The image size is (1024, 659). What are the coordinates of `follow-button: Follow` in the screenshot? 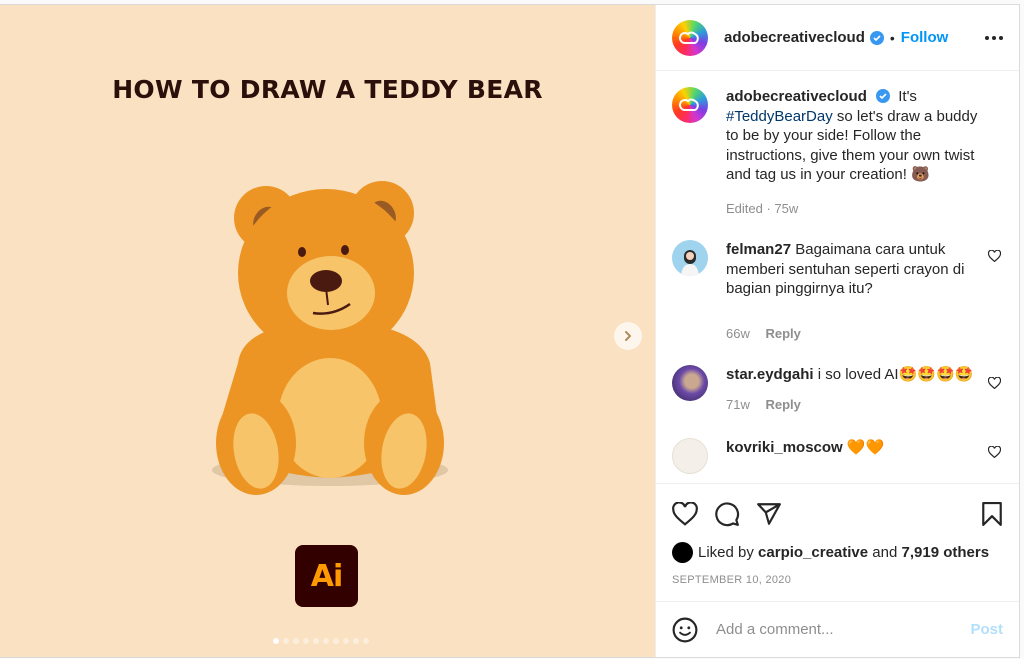 It's located at (925, 37).